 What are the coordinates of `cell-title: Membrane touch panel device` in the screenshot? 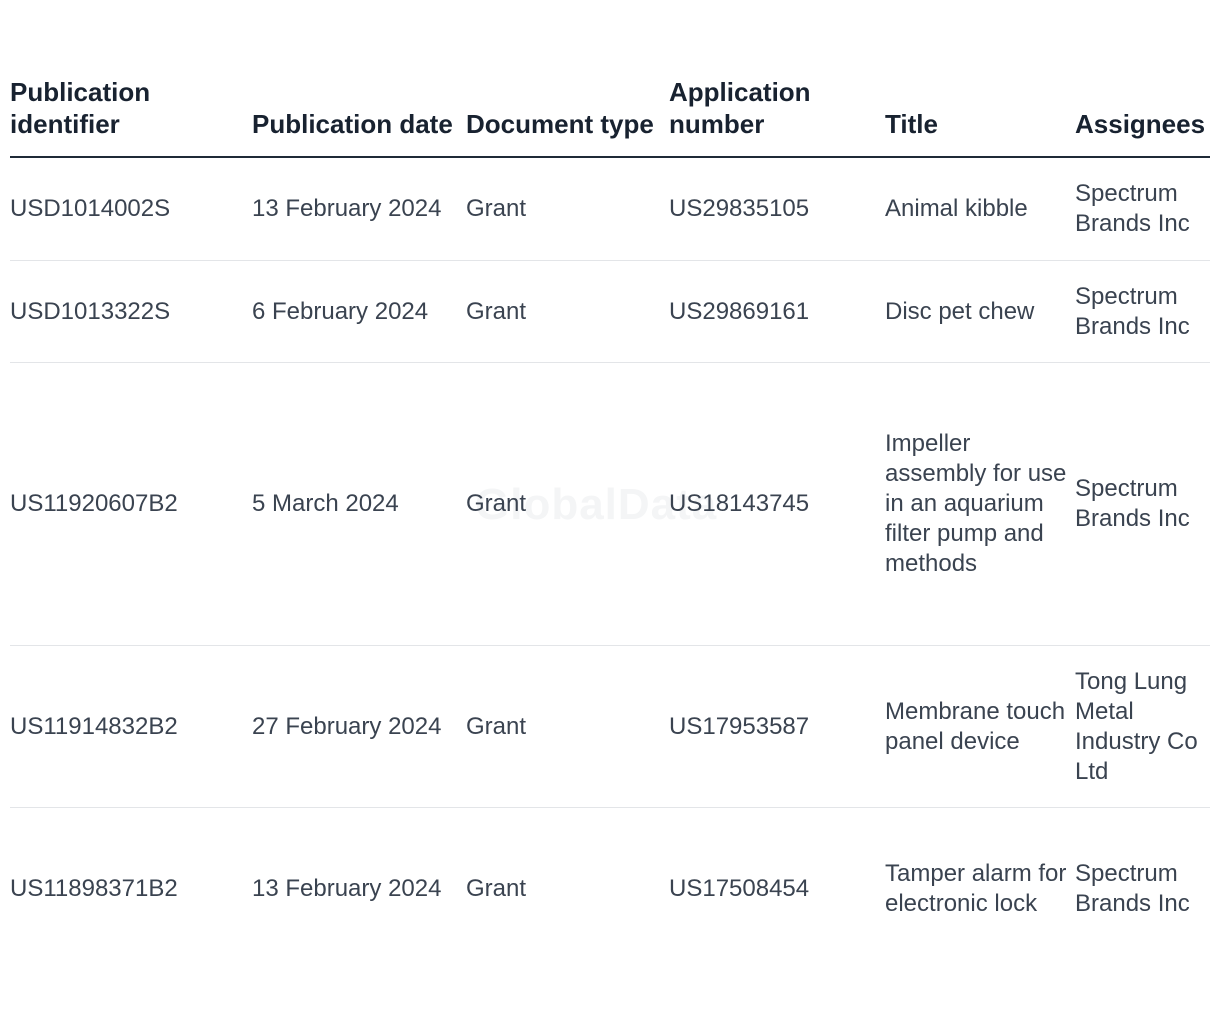 It's located at (980, 726).